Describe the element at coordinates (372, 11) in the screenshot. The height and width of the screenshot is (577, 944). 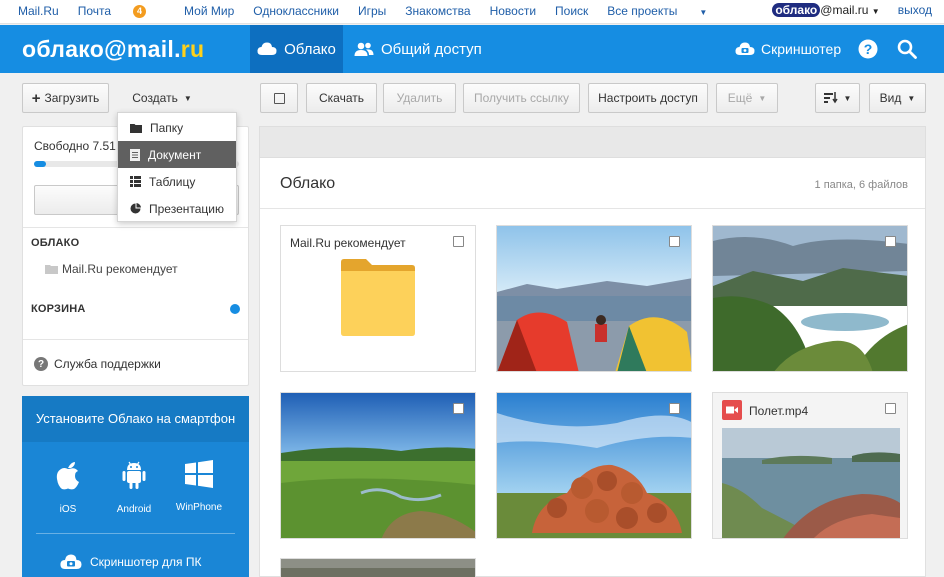
I see `portal-link-games: Игры` at that location.